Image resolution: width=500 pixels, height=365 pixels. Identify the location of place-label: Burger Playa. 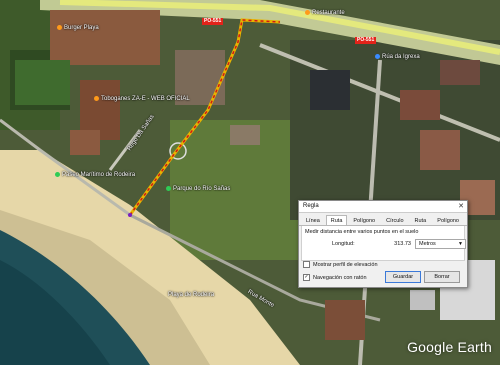
(78, 28).